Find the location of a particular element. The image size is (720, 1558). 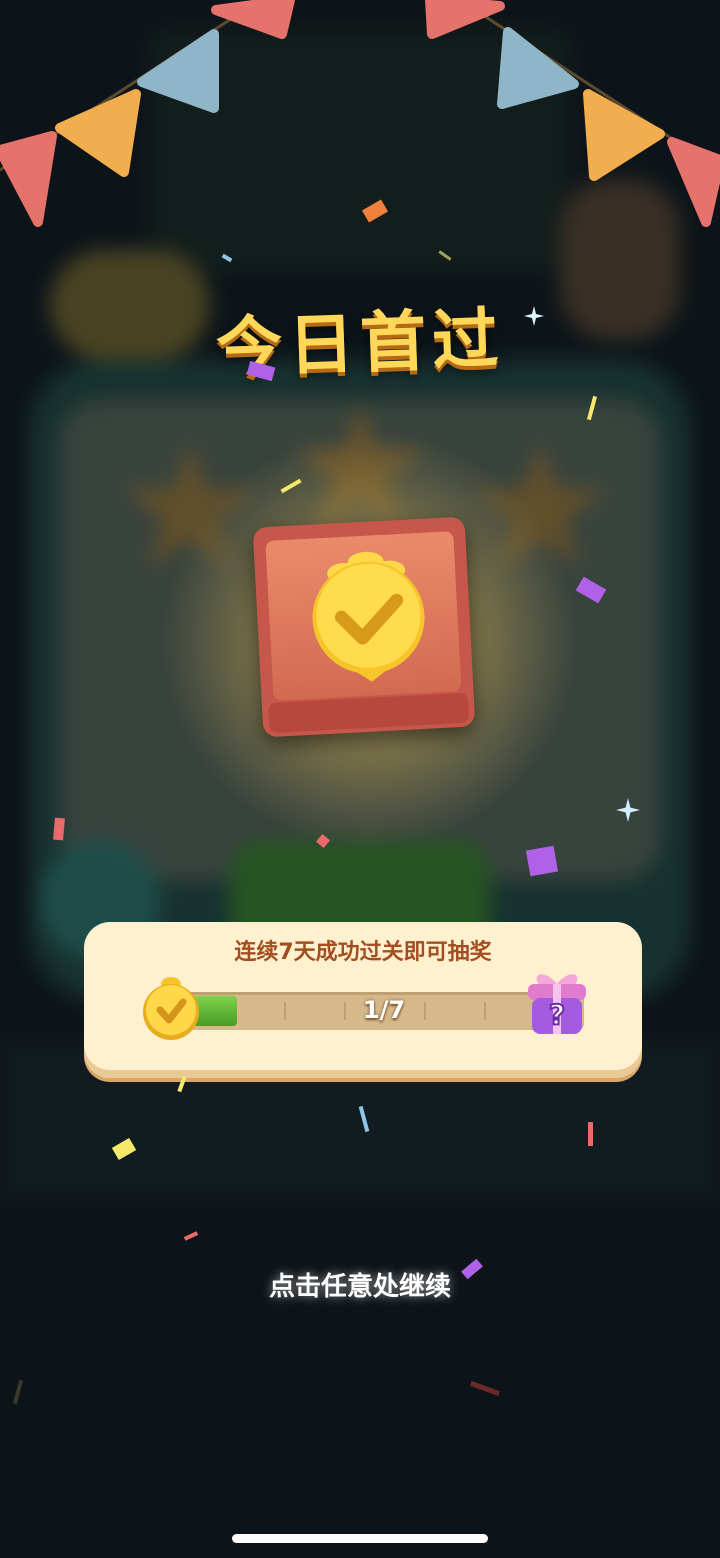

bunting-flags-icon is located at coordinates (360, 113).